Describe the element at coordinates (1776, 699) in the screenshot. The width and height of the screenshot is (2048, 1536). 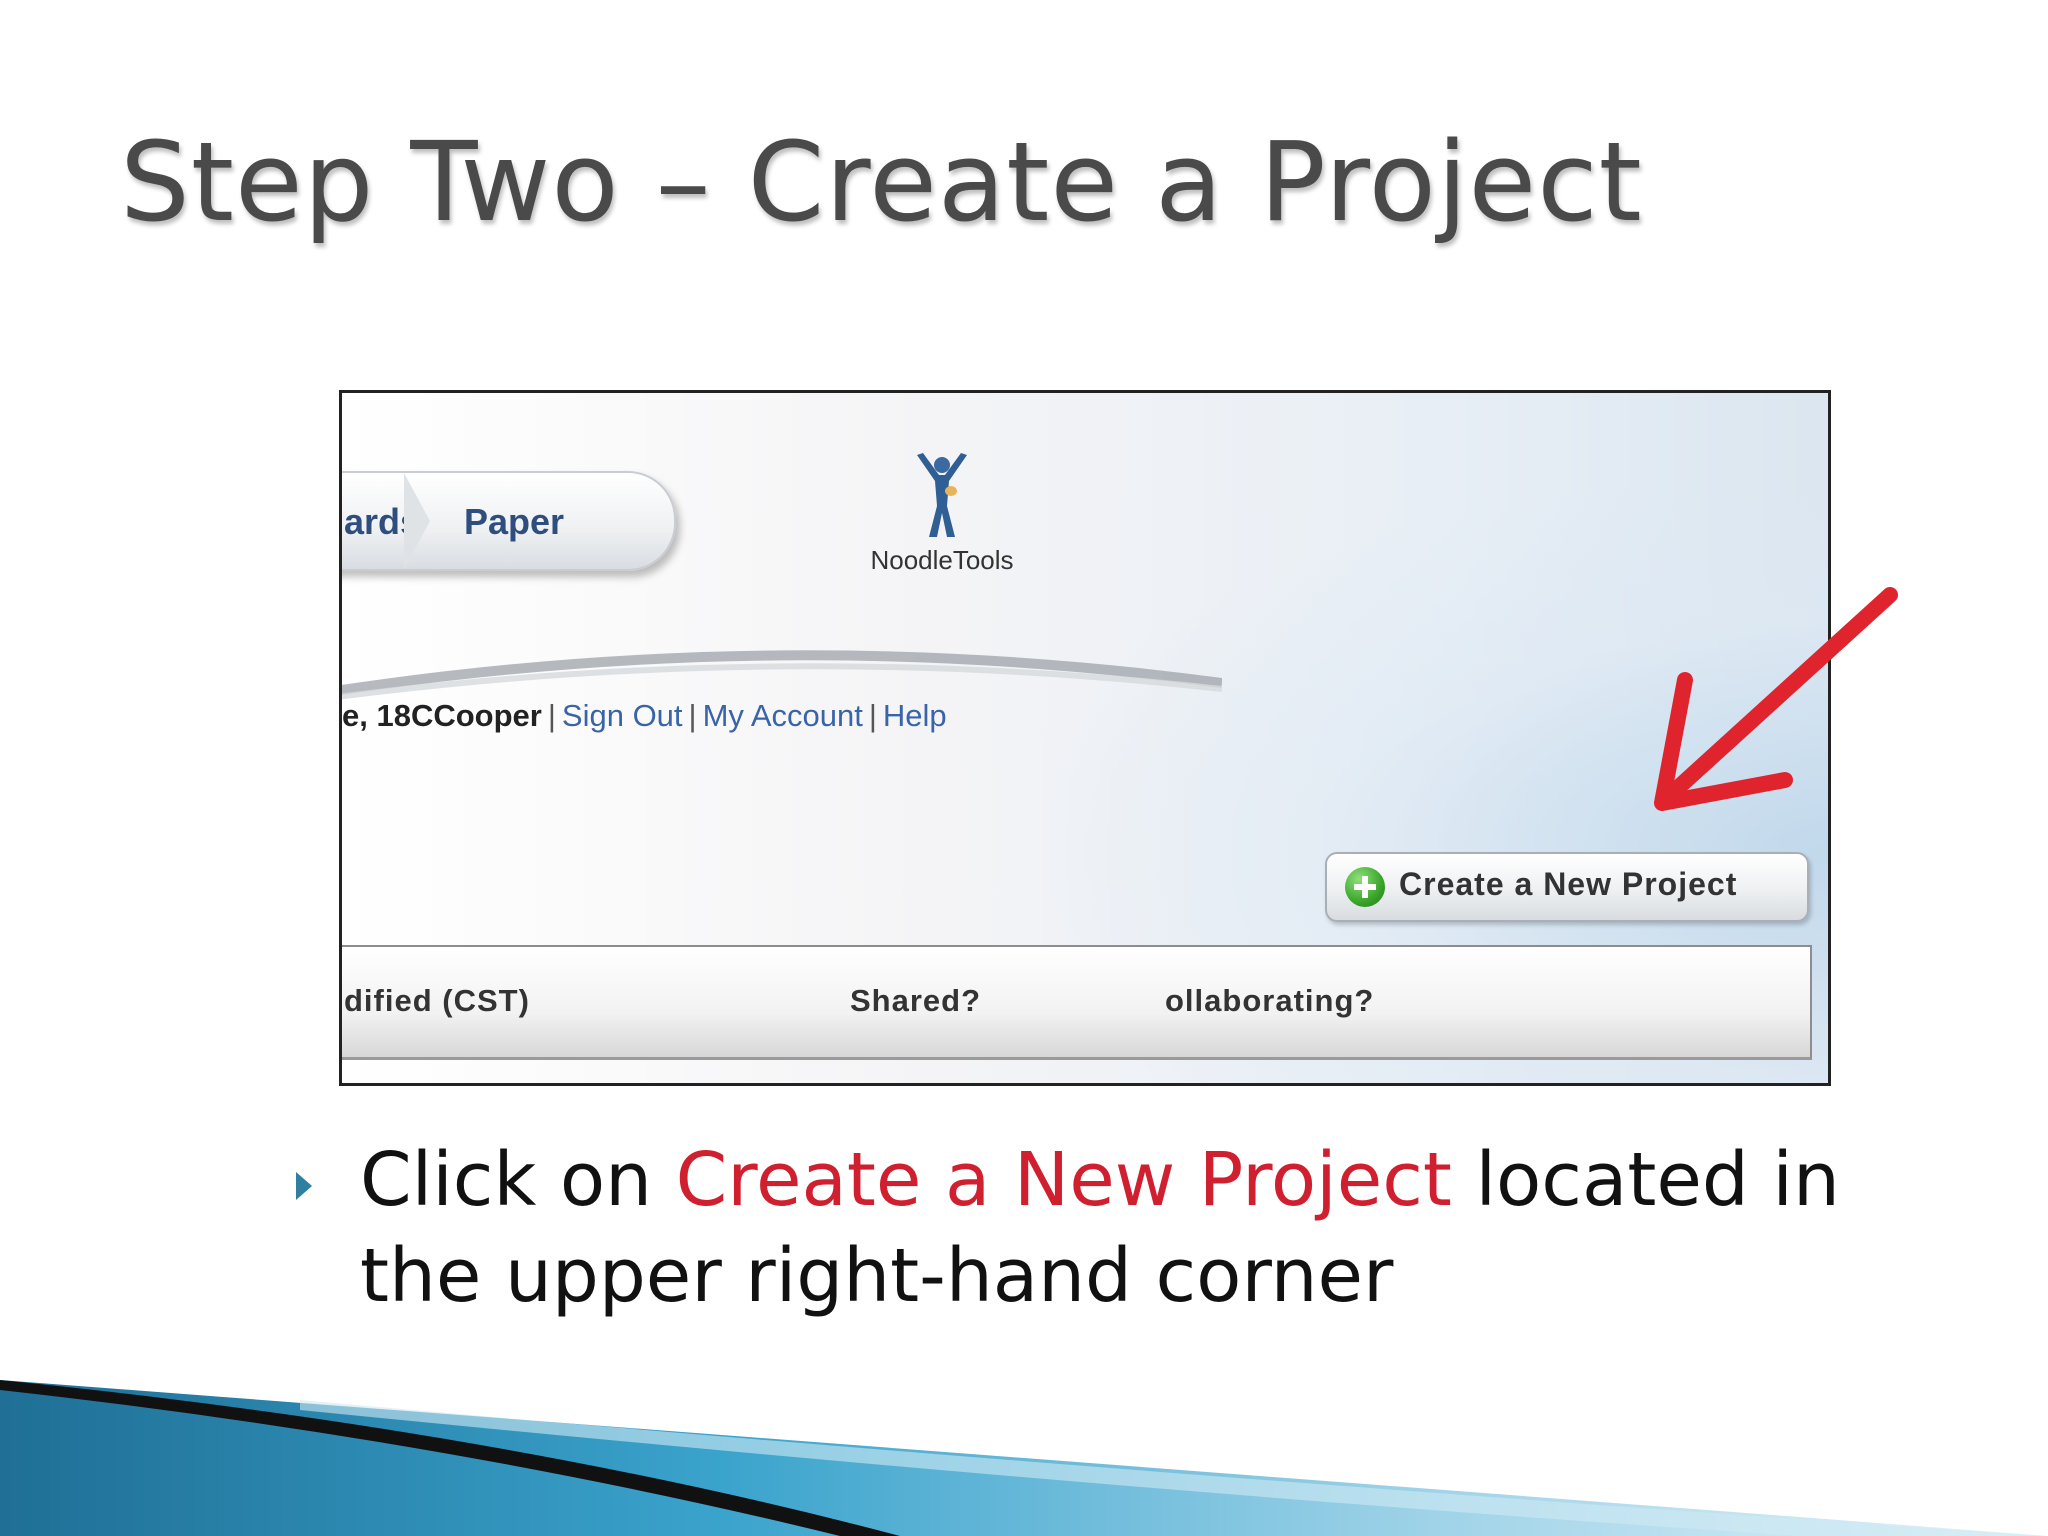
I see `red-arrow-icon` at that location.